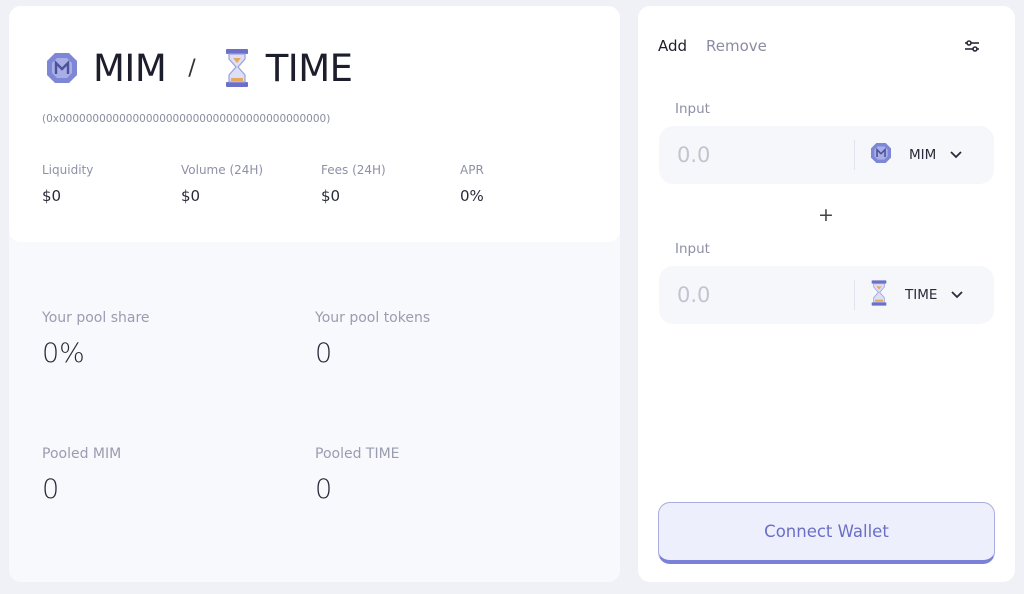 The height and width of the screenshot is (594, 1024). What do you see at coordinates (309, 68) in the screenshot?
I see `pair-token-b: TIME` at bounding box center [309, 68].